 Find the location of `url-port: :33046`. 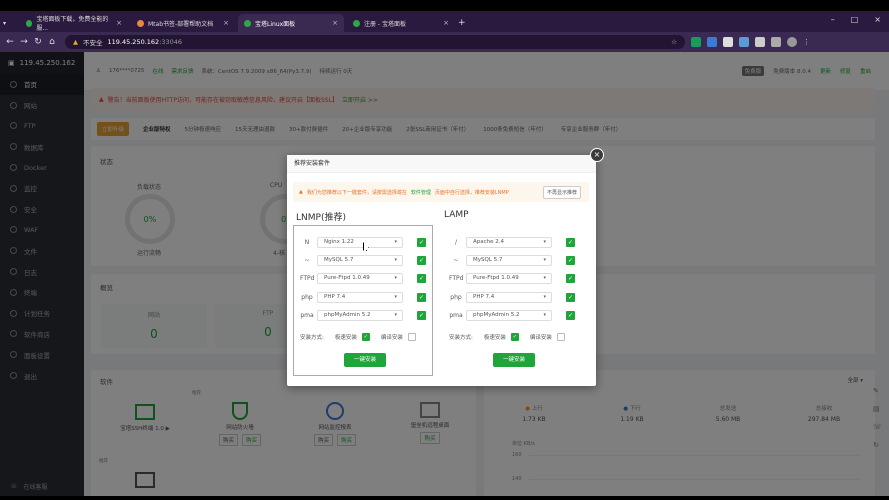

url-port: :33046 is located at coordinates (171, 42).